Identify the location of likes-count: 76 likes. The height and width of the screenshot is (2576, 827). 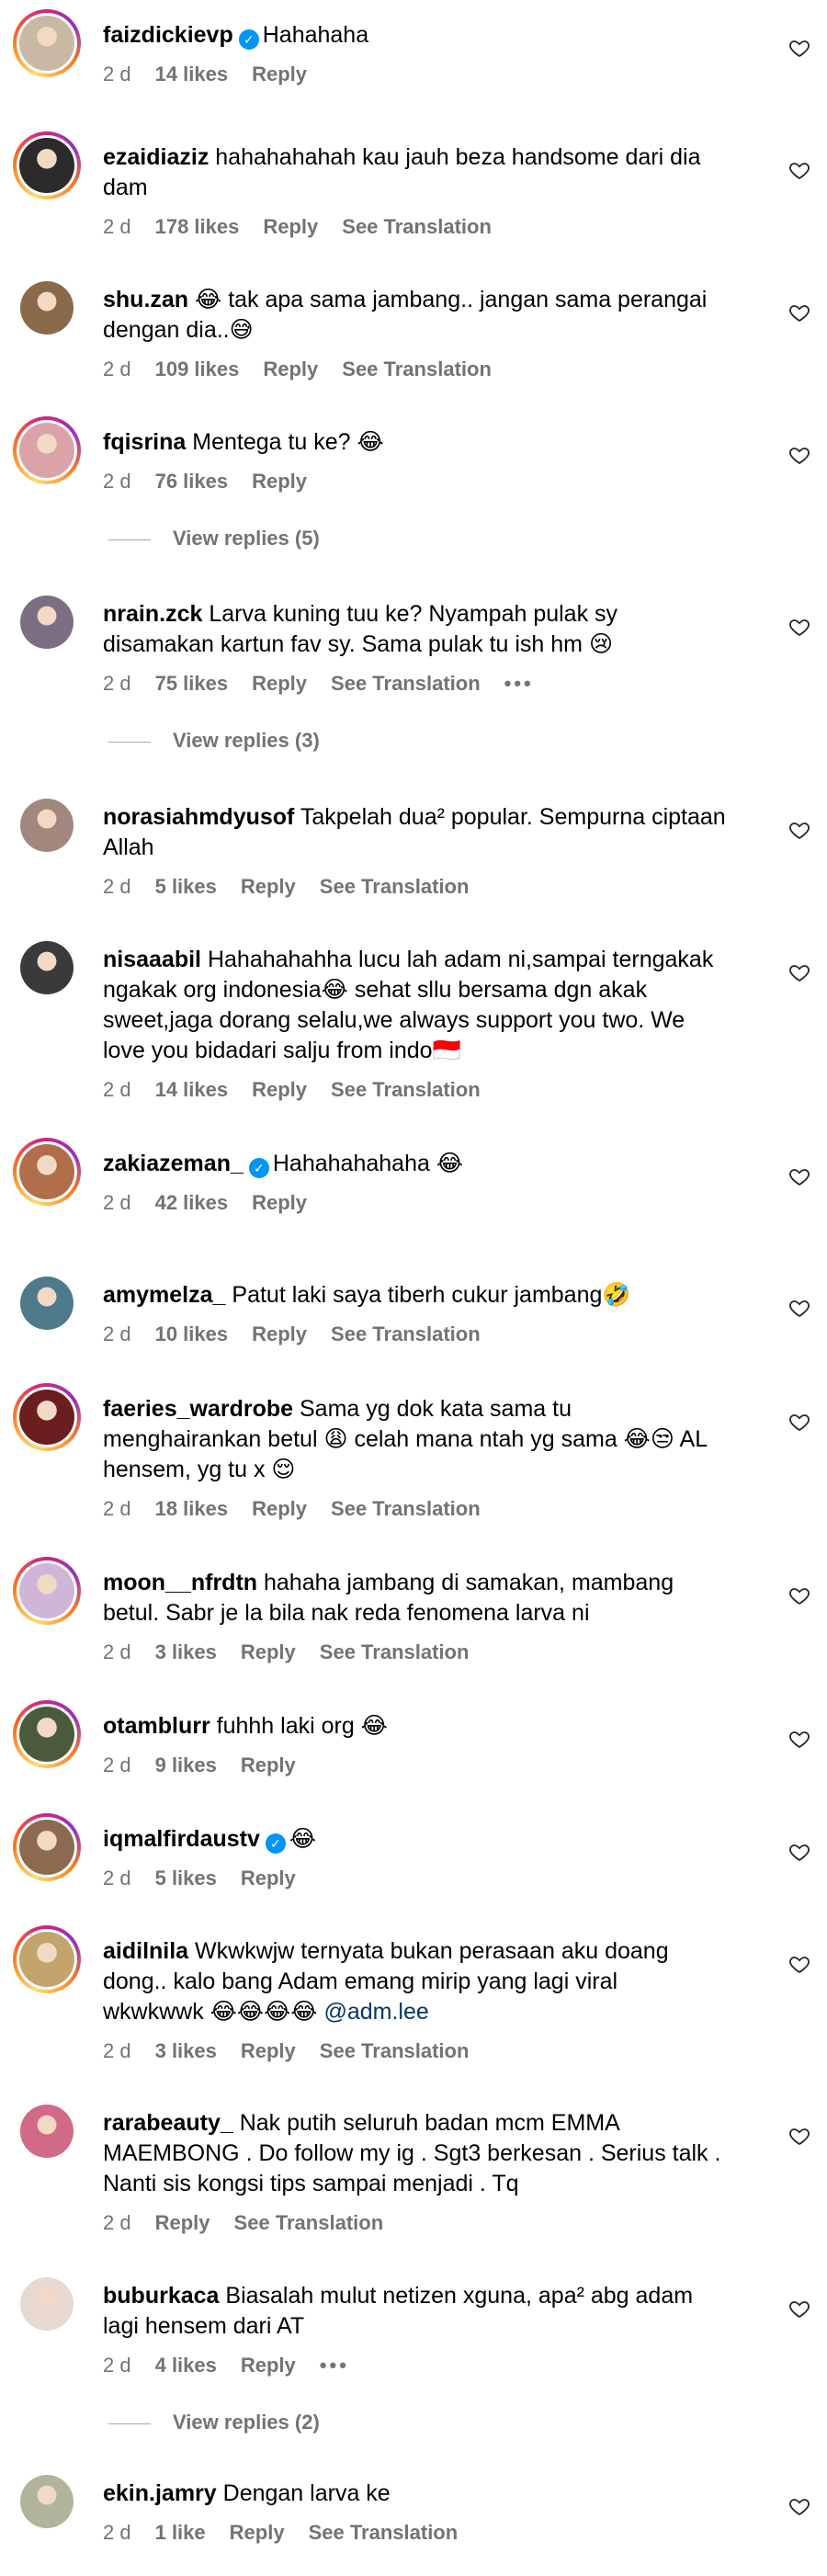
(192, 482).